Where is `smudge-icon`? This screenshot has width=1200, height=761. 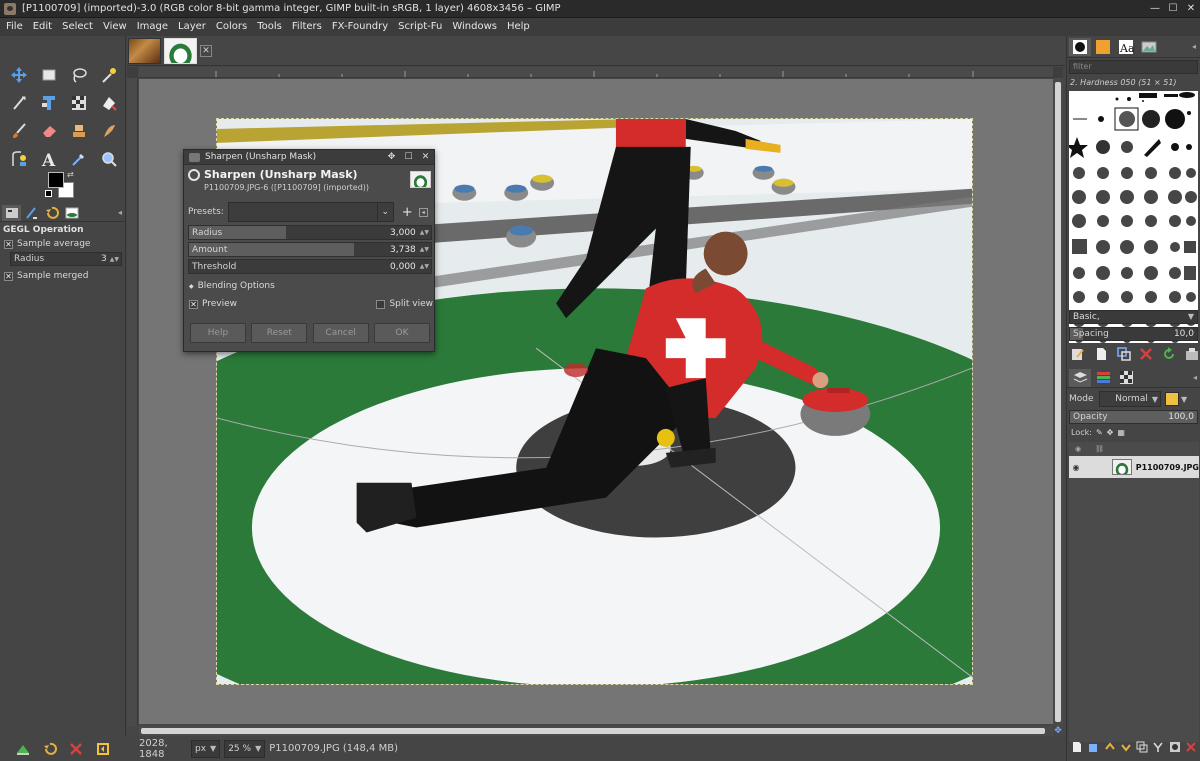 smudge-icon is located at coordinates (109, 131).